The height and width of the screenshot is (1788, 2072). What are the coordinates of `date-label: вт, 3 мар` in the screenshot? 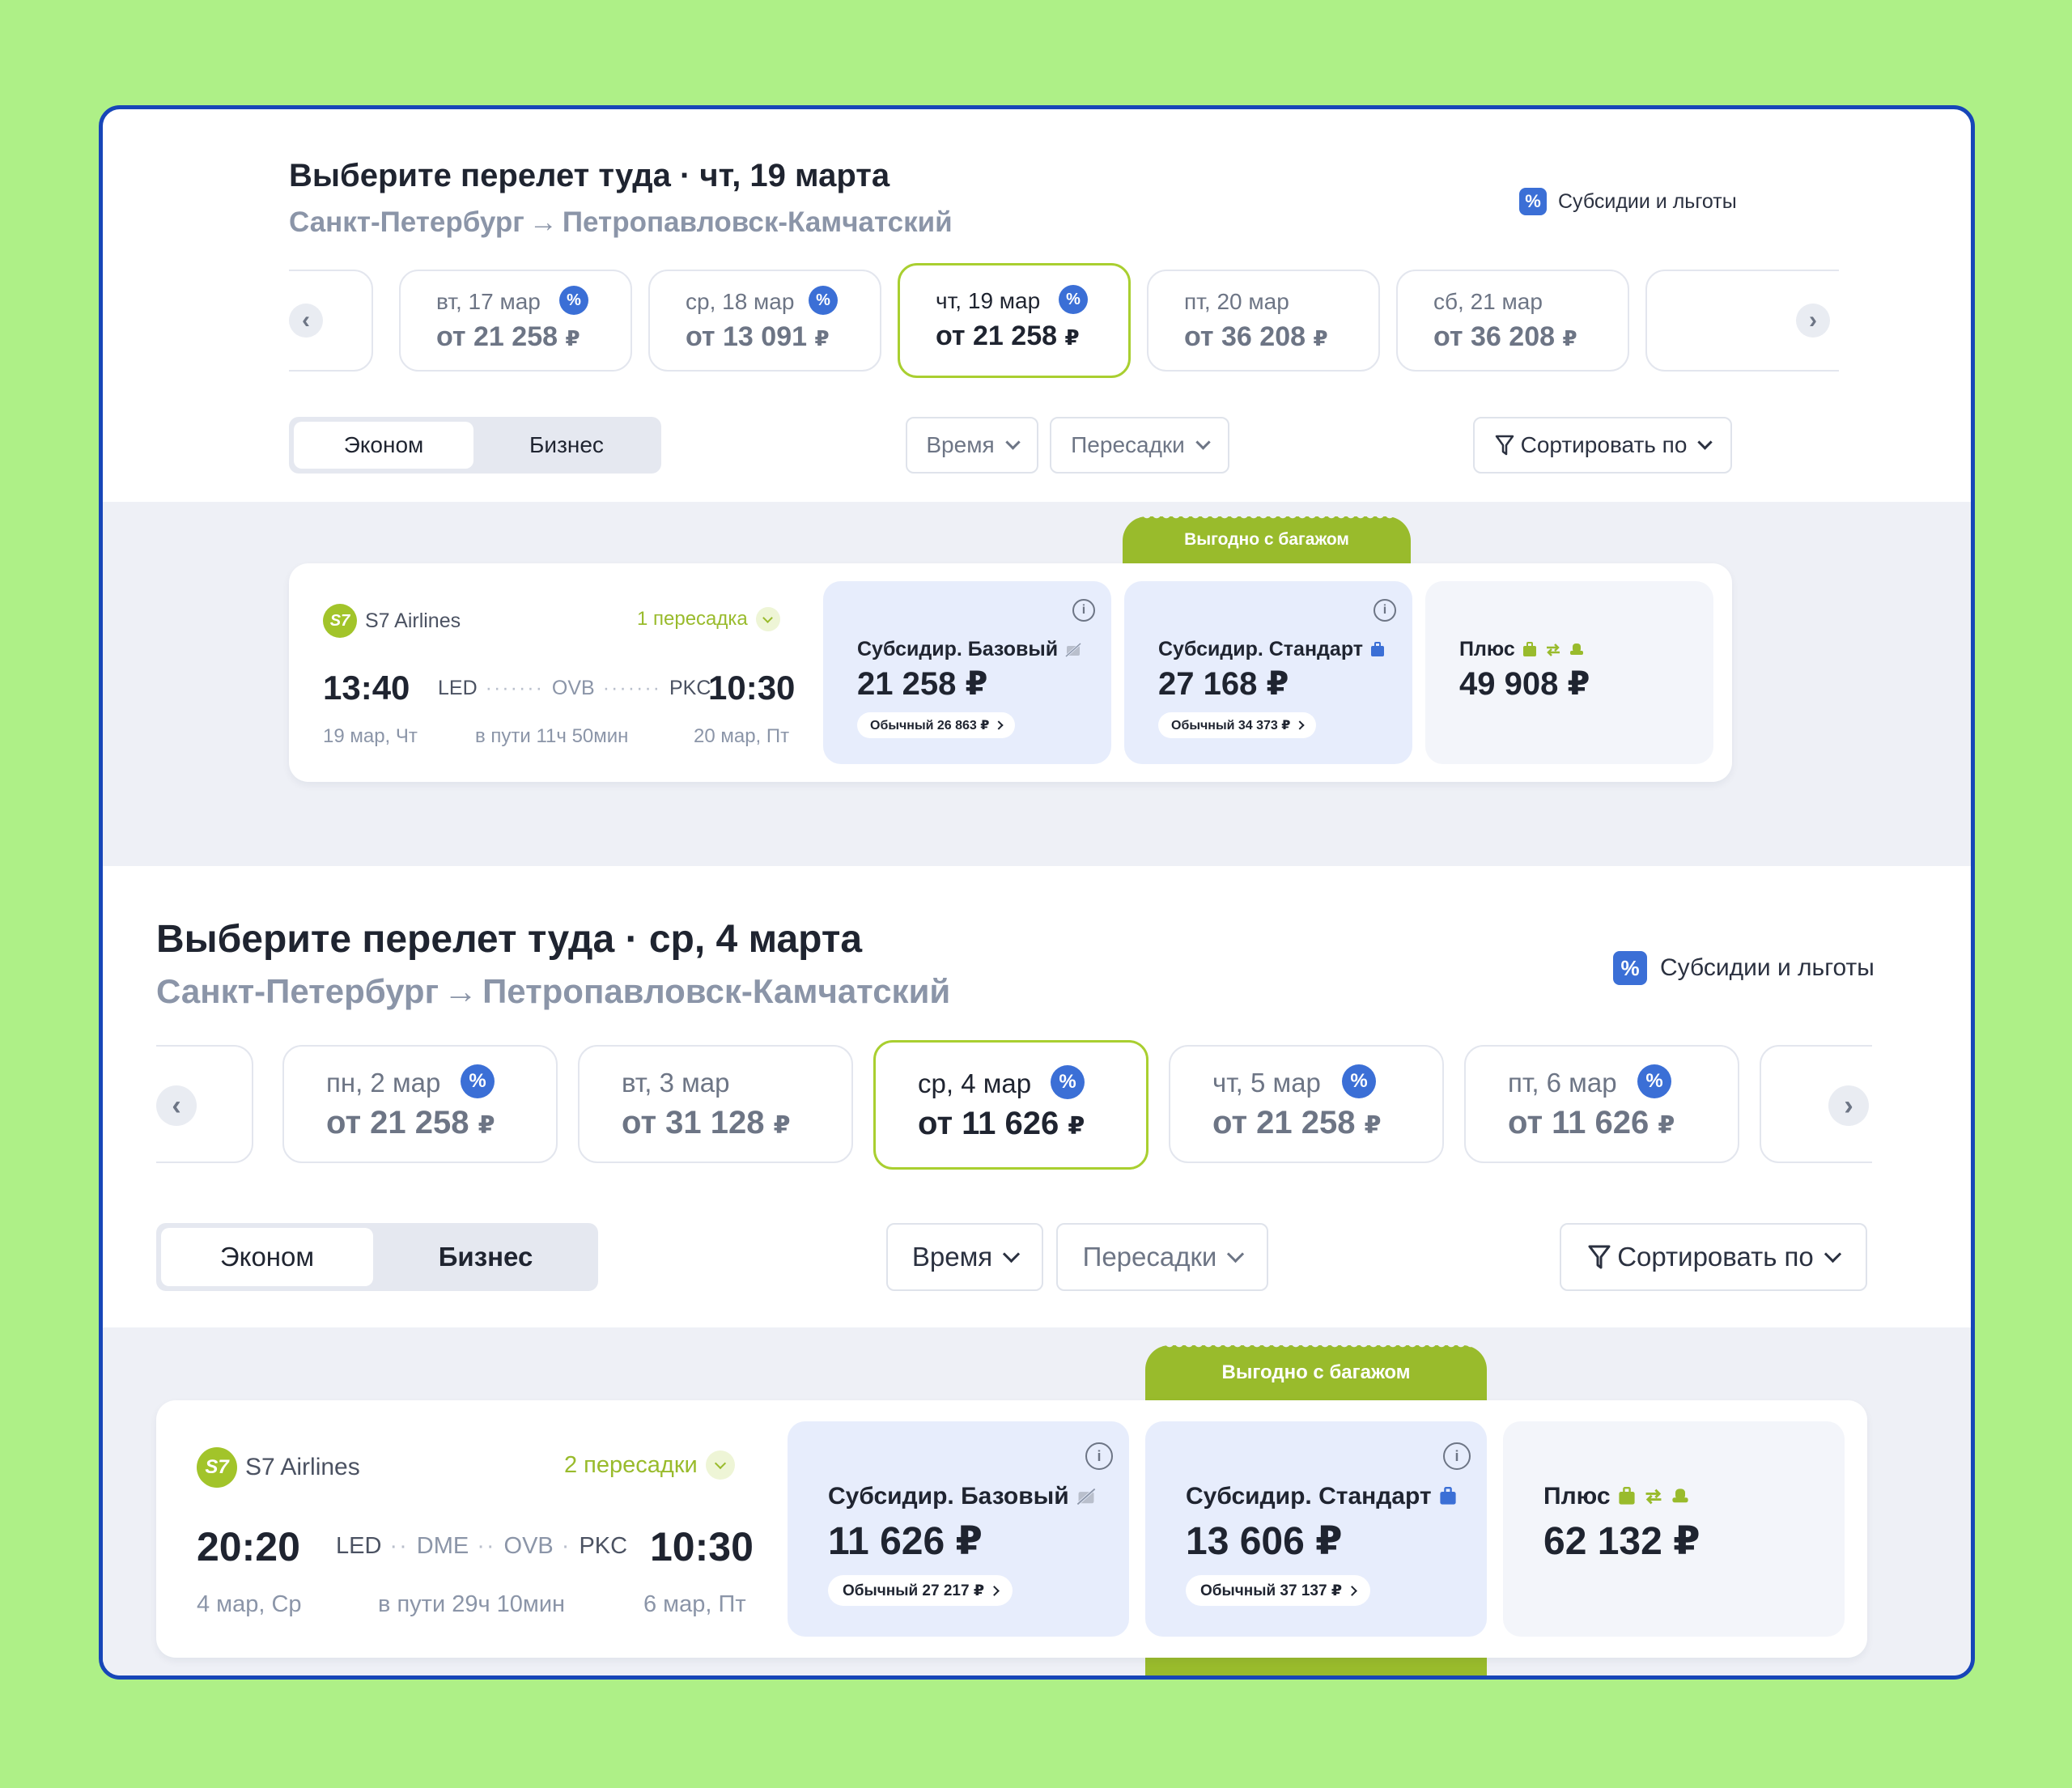 It's located at (676, 1083).